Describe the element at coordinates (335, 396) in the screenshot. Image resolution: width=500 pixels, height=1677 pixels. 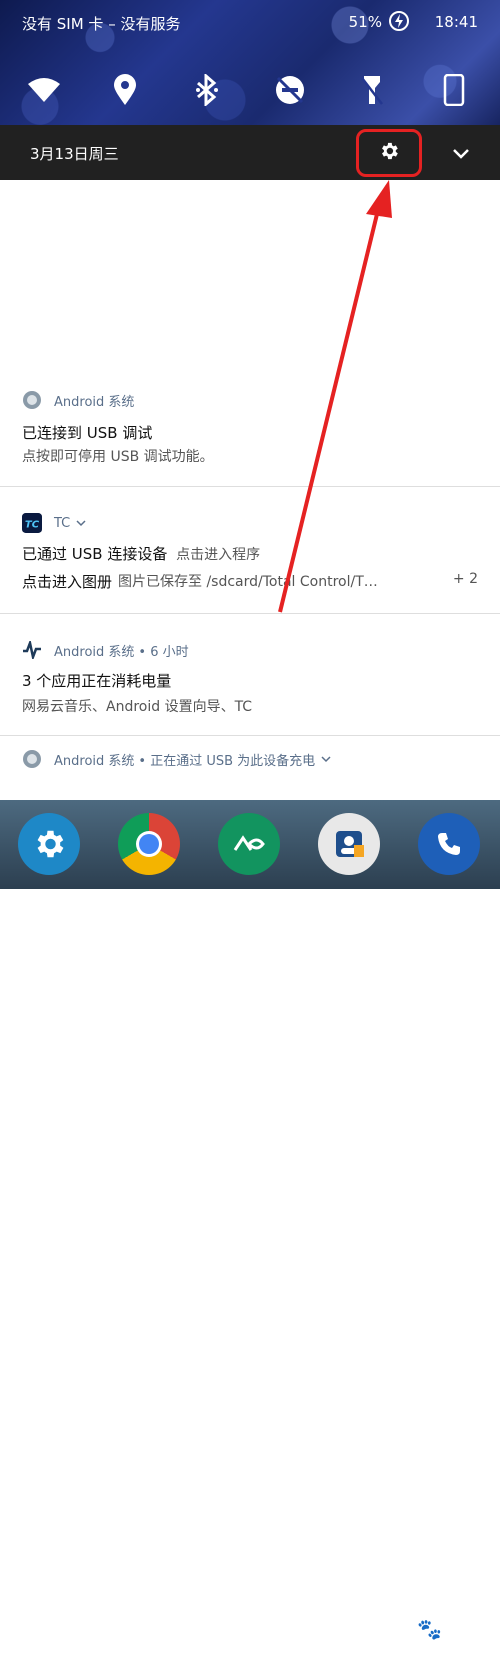
I see `annotation-arrow` at that location.